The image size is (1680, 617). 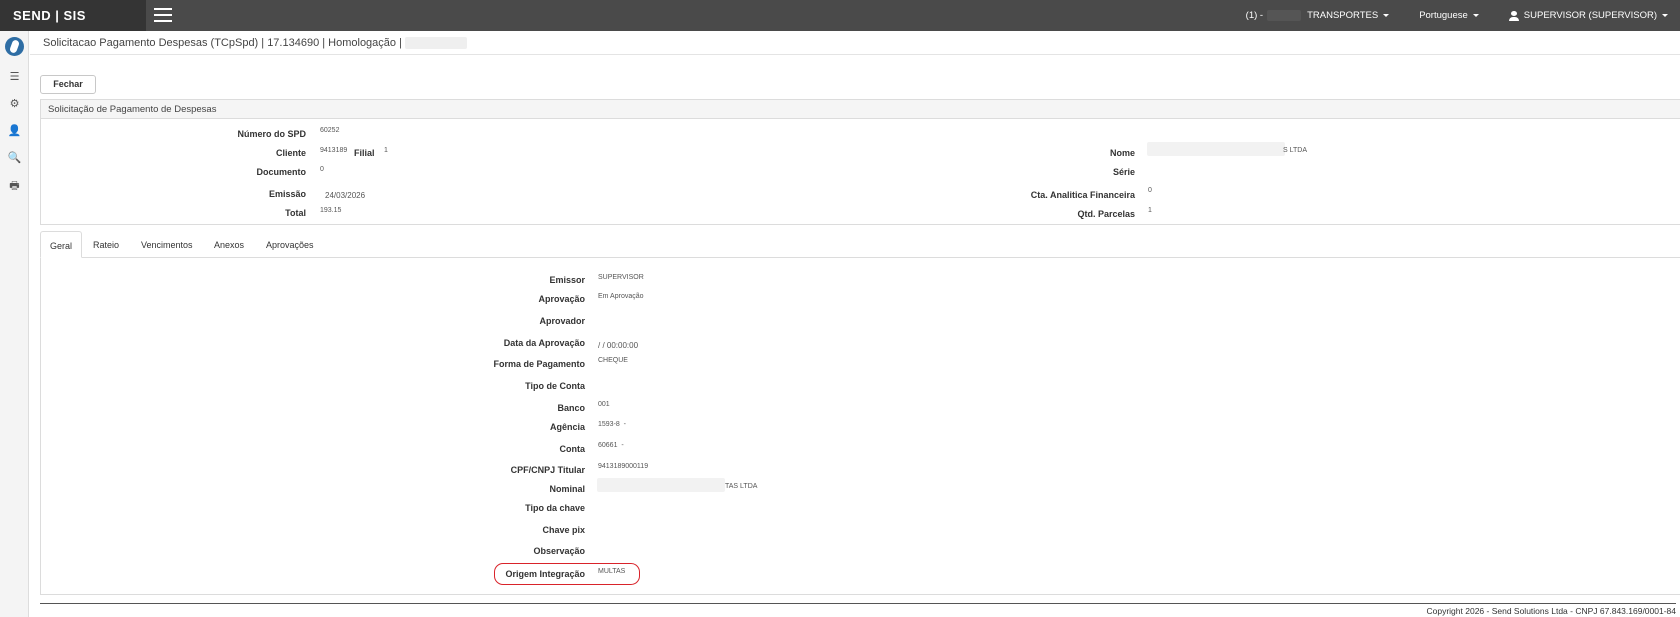 What do you see at coordinates (623, 466) in the screenshot?
I see `cpf-cnpj-titular-value: 9413189000119` at bounding box center [623, 466].